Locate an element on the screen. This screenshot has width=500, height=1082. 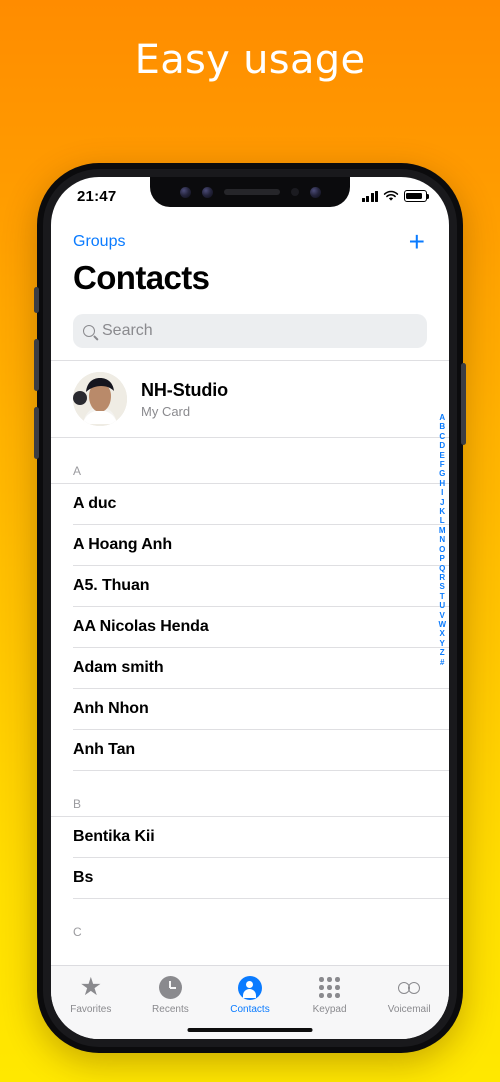
clock-icon is located at coordinates (170, 987).